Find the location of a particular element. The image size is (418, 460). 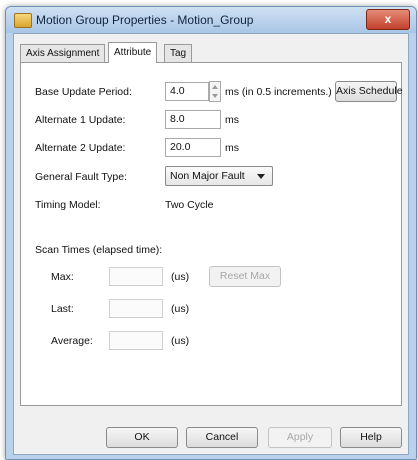

tab-tag: Tag is located at coordinates (178, 53).